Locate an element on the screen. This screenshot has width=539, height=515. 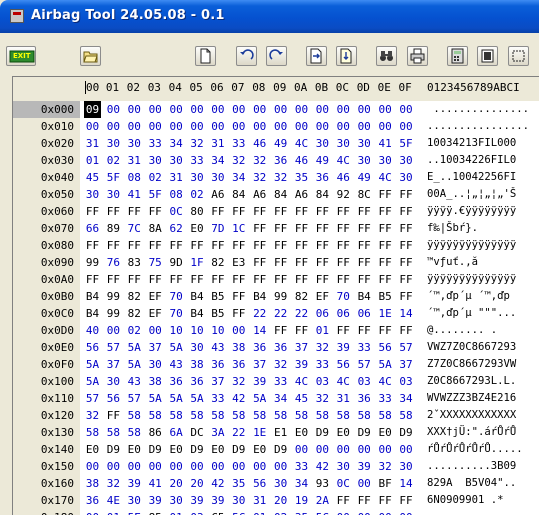
hex-byte: 66 is located at coordinates (92, 228).